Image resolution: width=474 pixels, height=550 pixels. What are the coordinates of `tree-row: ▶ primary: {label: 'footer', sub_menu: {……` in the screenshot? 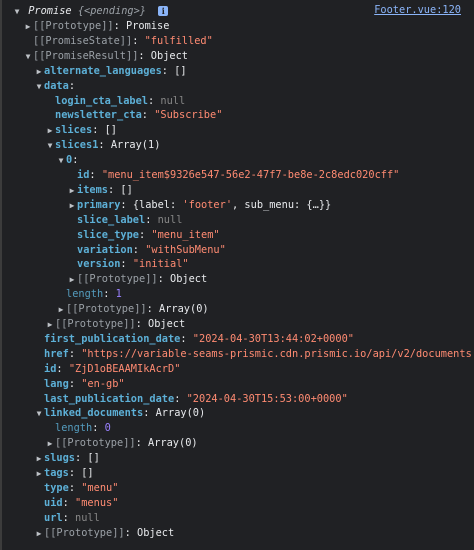 It's located at (199, 205).